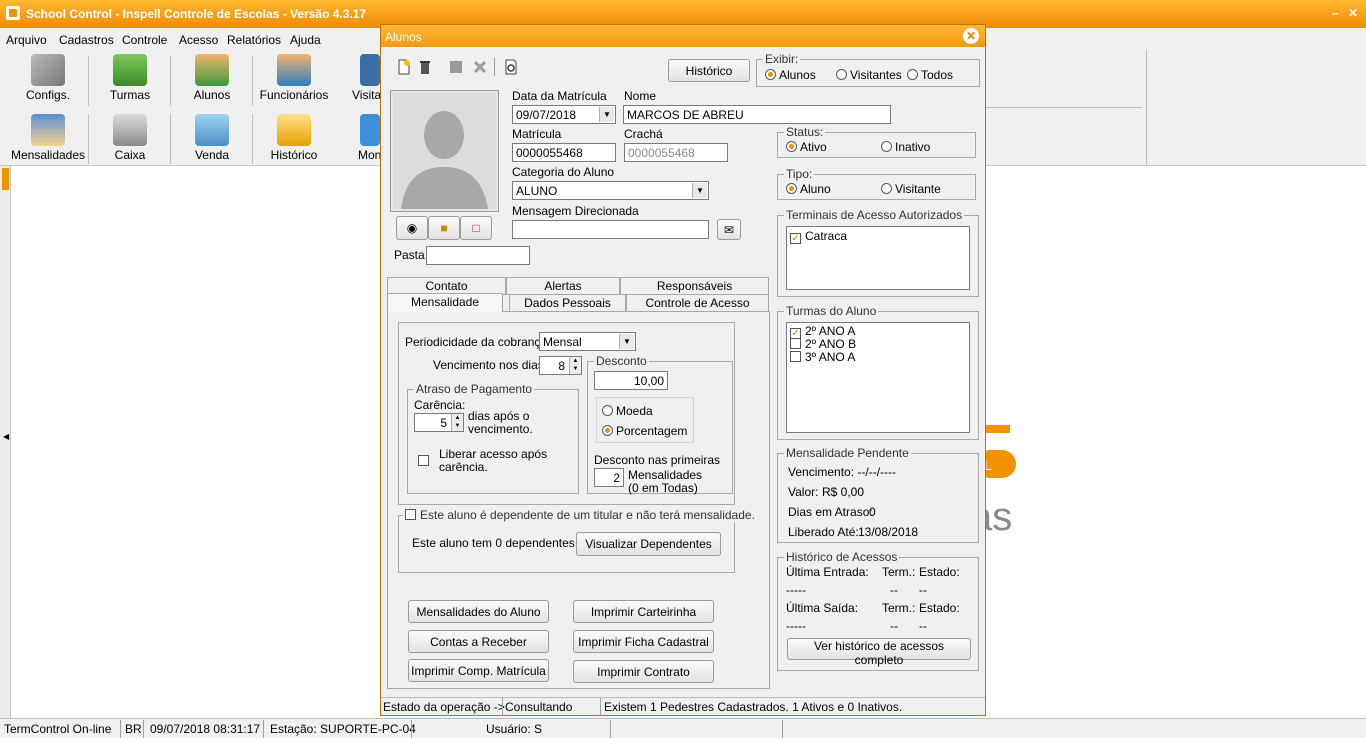 This screenshot has width=1366, height=738. Describe the element at coordinates (869, 75) in the screenshot. I see `exibir-visitantes-radio: Visitantes` at that location.